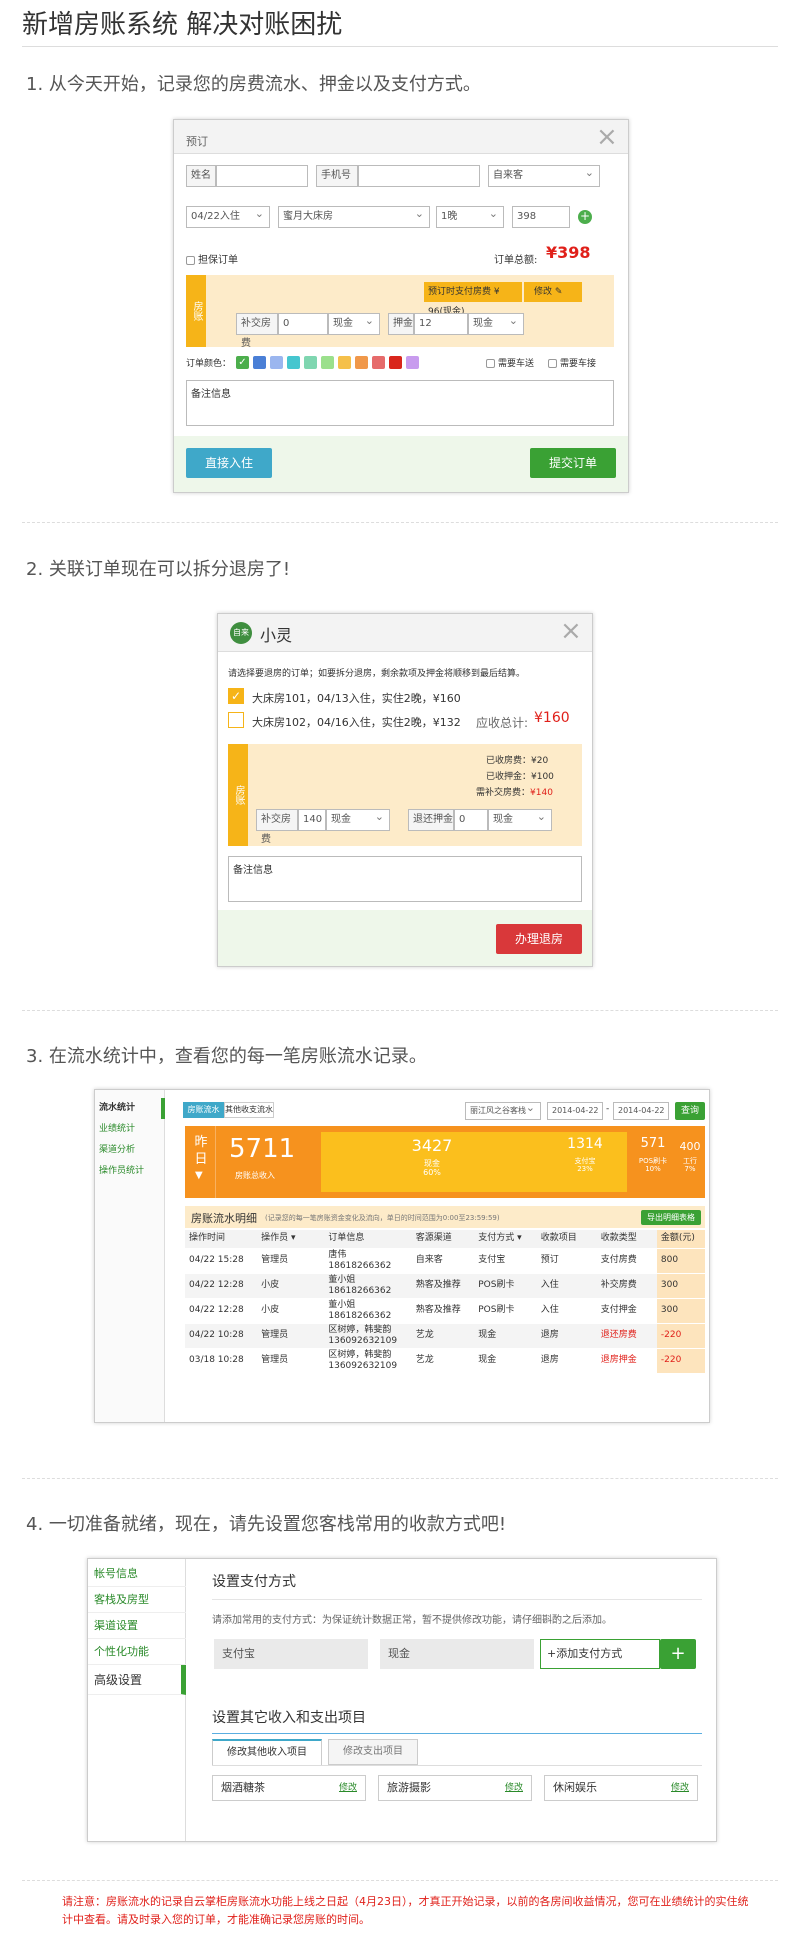 This screenshot has height=1950, width=800. I want to click on price-input: 398, so click(541, 217).